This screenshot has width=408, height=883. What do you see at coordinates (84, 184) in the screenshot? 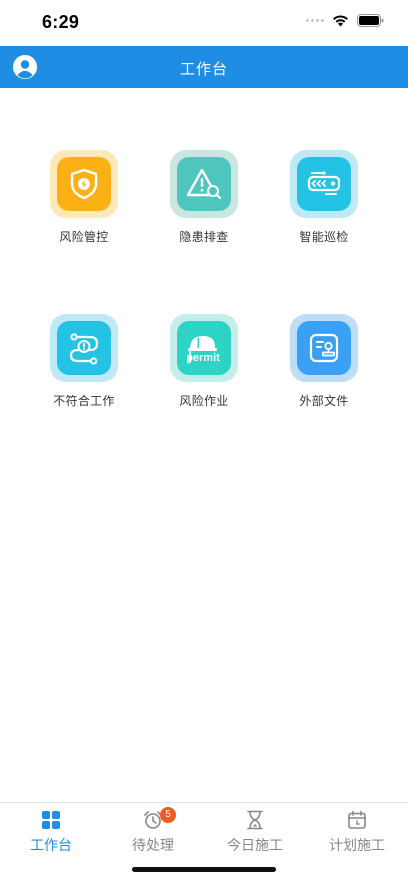
I see `shield-lightning-icon` at bounding box center [84, 184].